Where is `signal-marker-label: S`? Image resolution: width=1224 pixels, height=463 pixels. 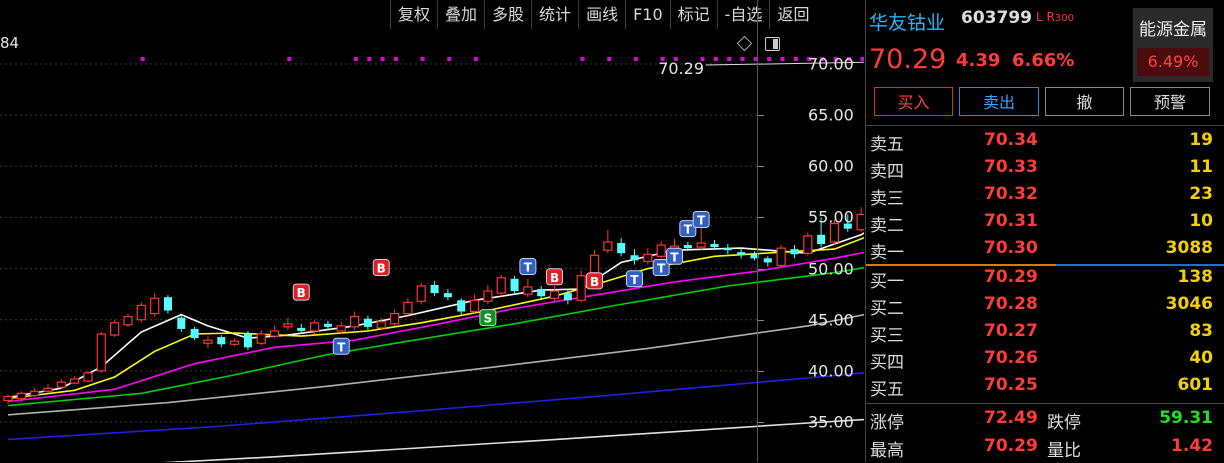
signal-marker-label: S is located at coordinates (488, 319).